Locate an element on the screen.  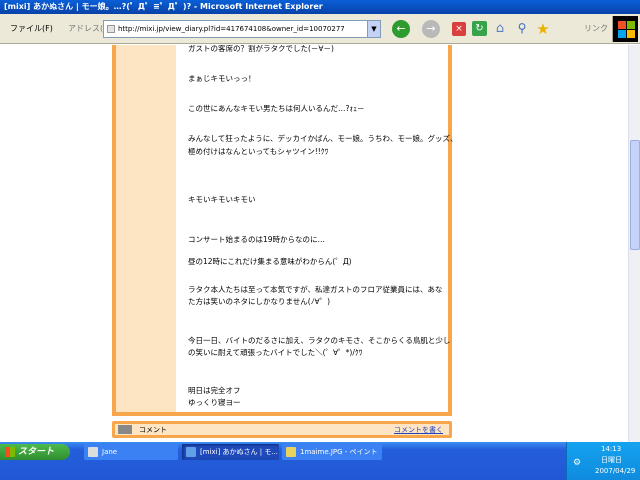
address-dropdown-icon: ▼ is located at coordinates (373, 29).